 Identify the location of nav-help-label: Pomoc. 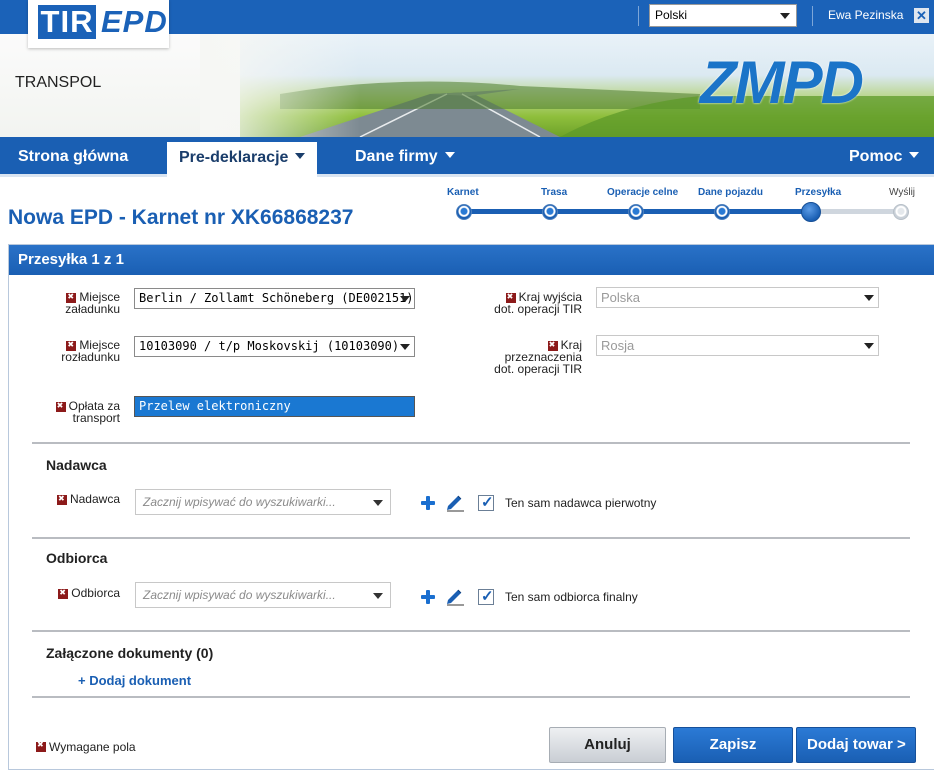
(876, 156).